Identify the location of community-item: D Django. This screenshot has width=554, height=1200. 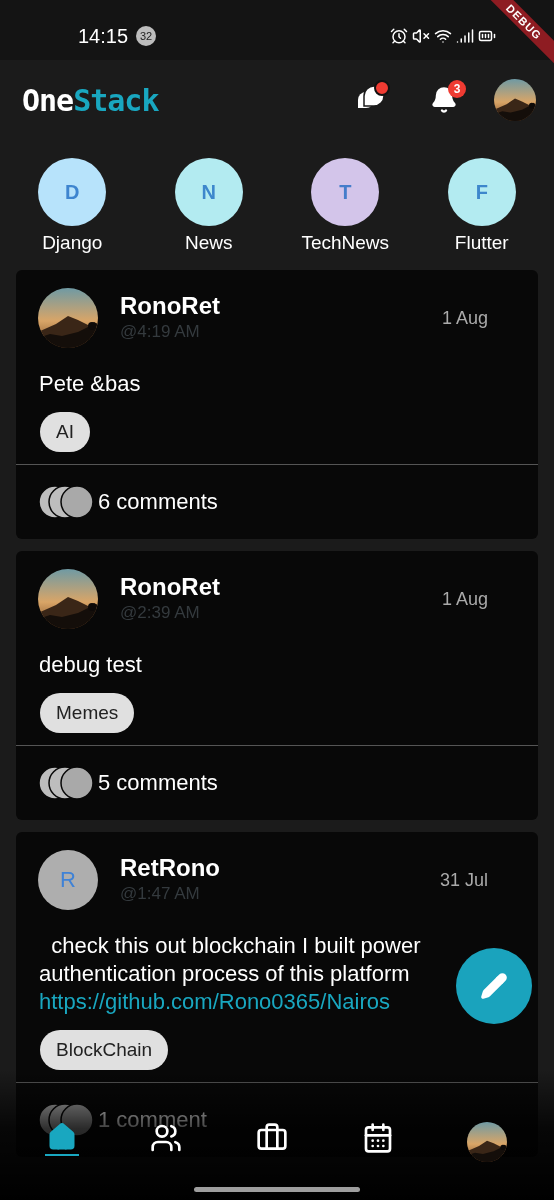
(72, 206).